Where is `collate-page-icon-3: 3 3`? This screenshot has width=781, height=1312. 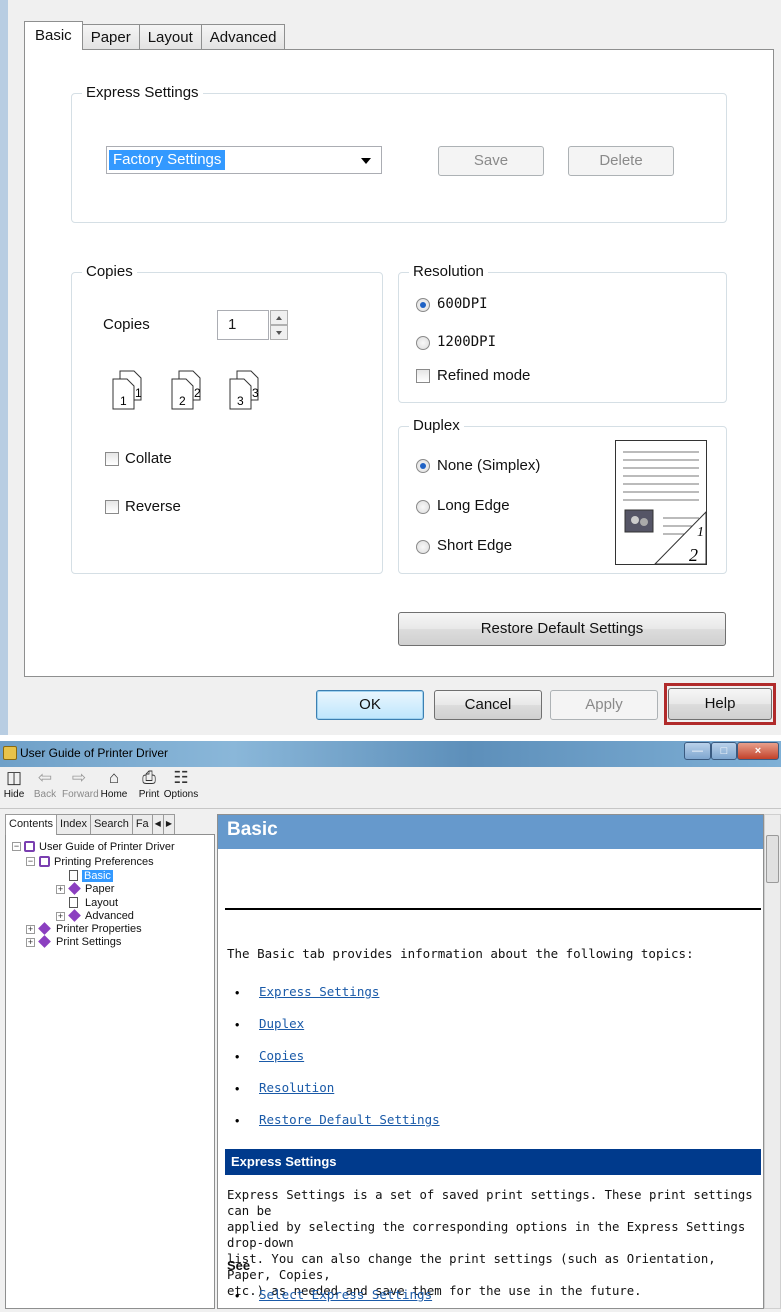 collate-page-icon-3: 3 3 is located at coordinates (244, 390).